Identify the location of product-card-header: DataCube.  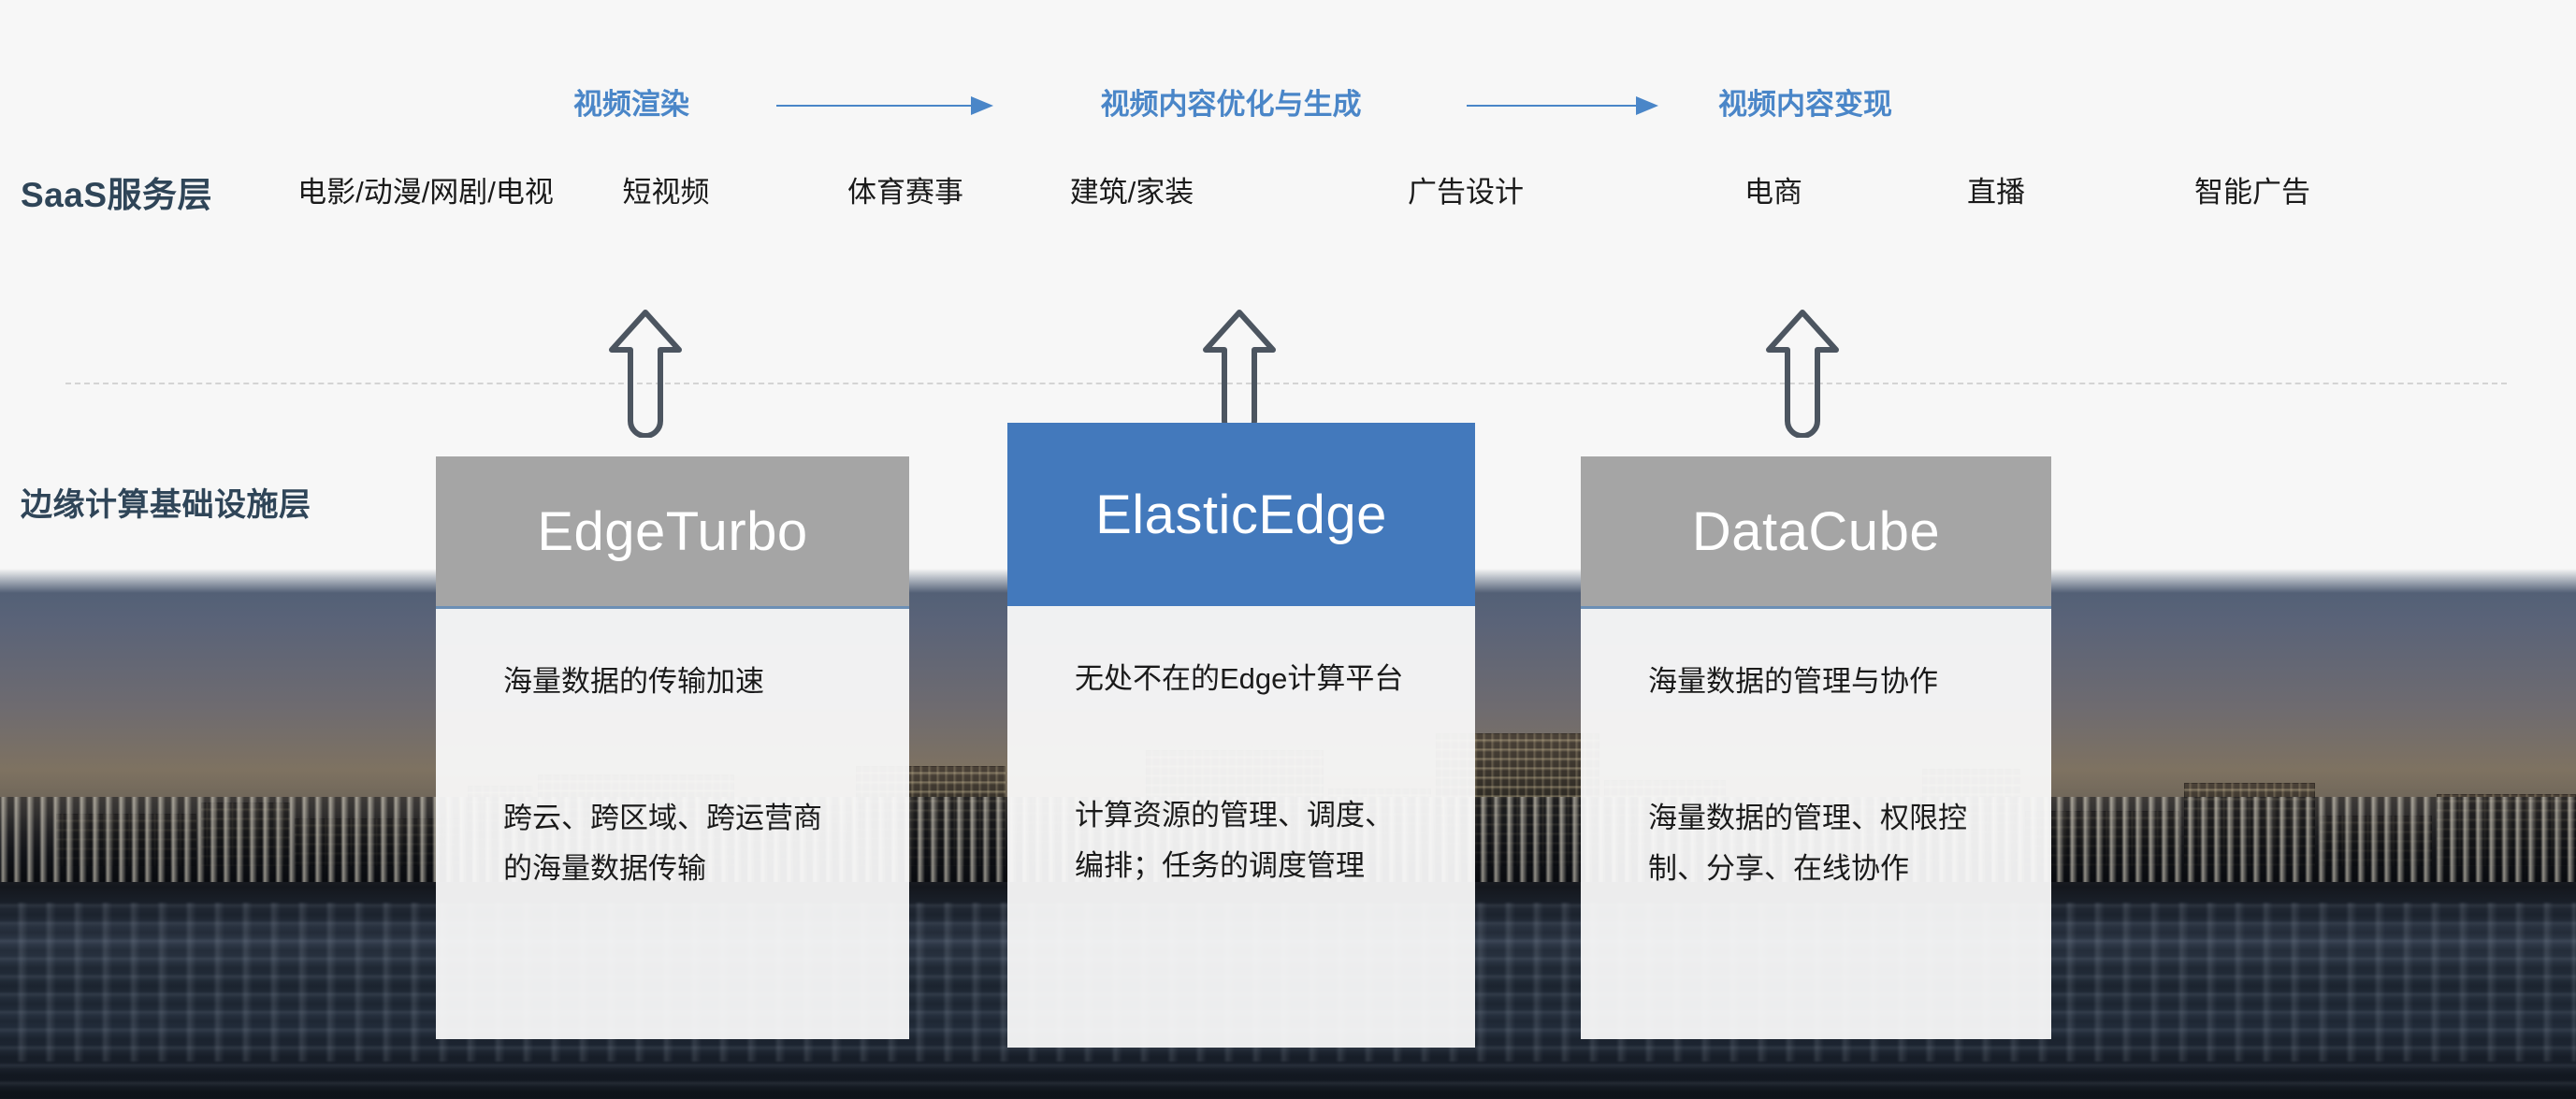
(1816, 531).